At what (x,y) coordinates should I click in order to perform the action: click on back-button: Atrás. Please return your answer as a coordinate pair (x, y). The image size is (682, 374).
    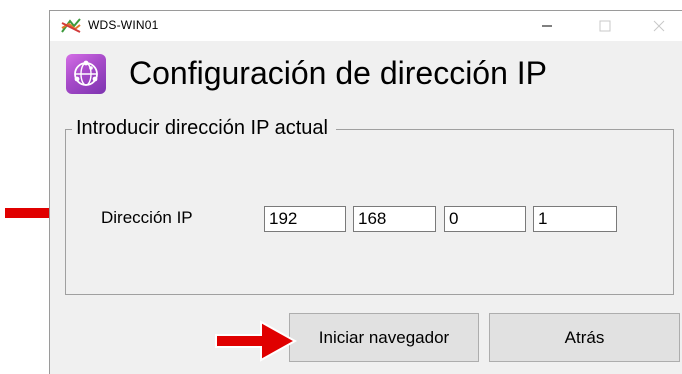
    Looking at the image, I should click on (584, 337).